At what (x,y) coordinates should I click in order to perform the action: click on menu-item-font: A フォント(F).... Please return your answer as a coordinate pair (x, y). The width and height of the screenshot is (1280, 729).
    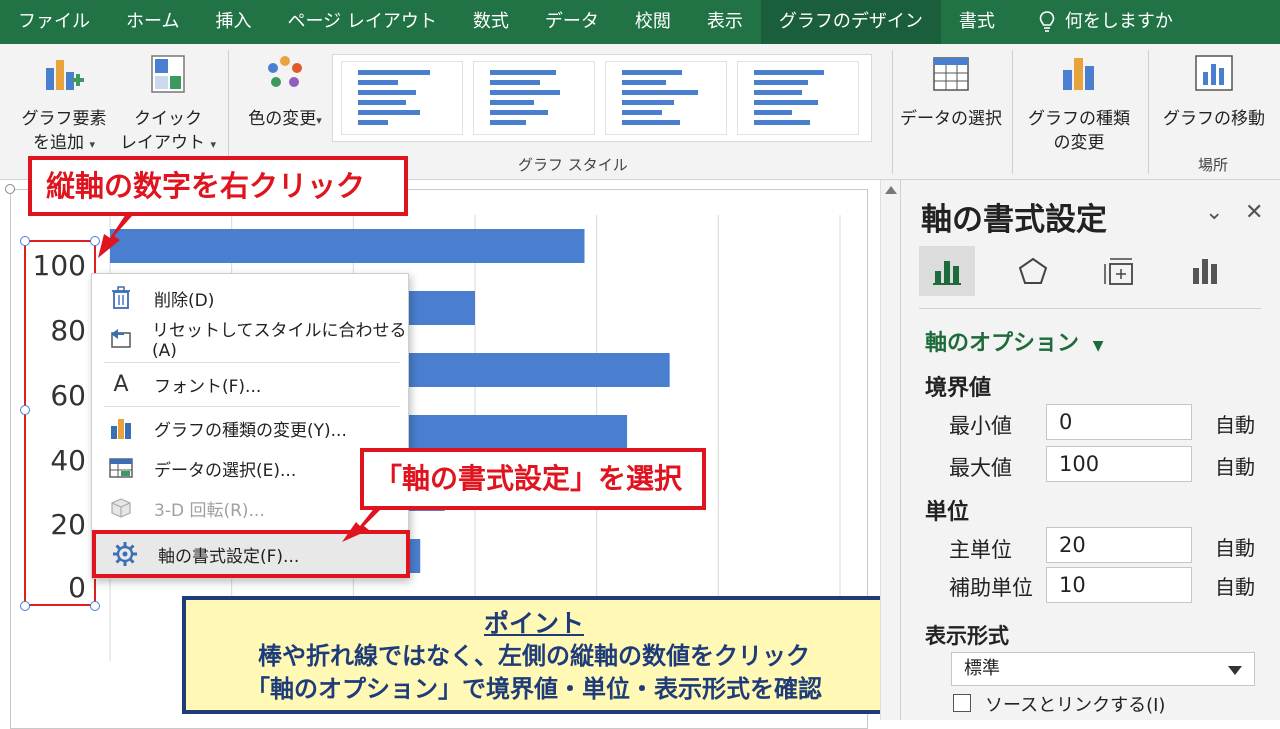
    Looking at the image, I should click on (250, 384).